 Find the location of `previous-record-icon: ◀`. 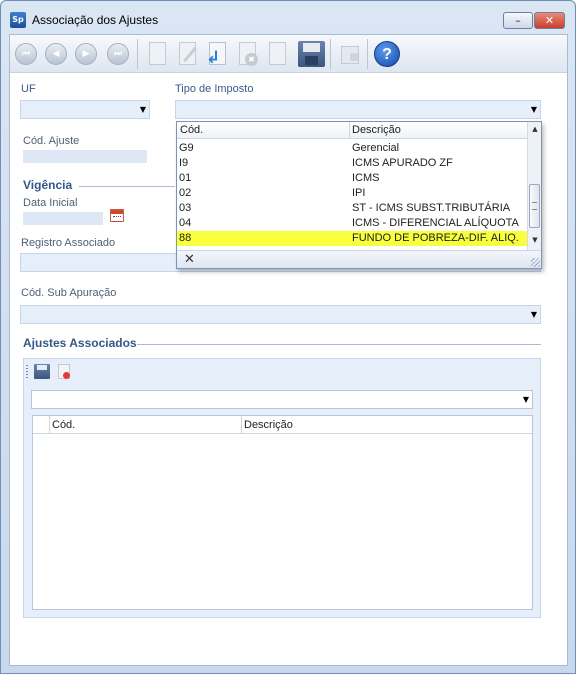

previous-record-icon: ◀ is located at coordinates (56, 54).